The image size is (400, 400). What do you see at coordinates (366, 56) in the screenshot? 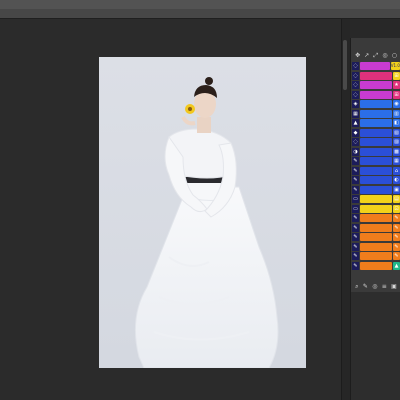
I see `expand-icon: ↗` at bounding box center [366, 56].